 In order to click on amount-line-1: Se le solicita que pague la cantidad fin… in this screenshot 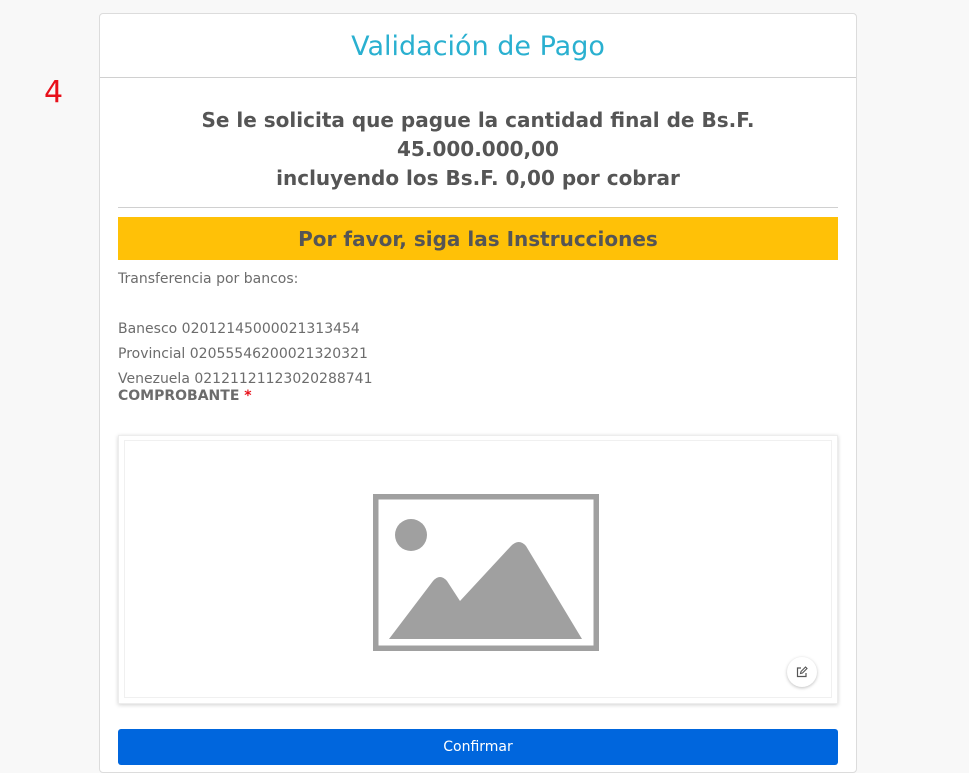, I will do `click(478, 134)`.